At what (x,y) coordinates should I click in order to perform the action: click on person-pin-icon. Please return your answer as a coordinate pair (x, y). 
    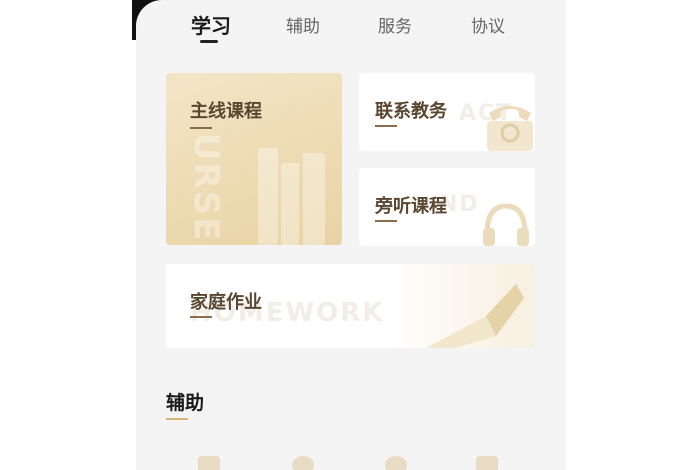
    Looking at the image, I should click on (209, 463).